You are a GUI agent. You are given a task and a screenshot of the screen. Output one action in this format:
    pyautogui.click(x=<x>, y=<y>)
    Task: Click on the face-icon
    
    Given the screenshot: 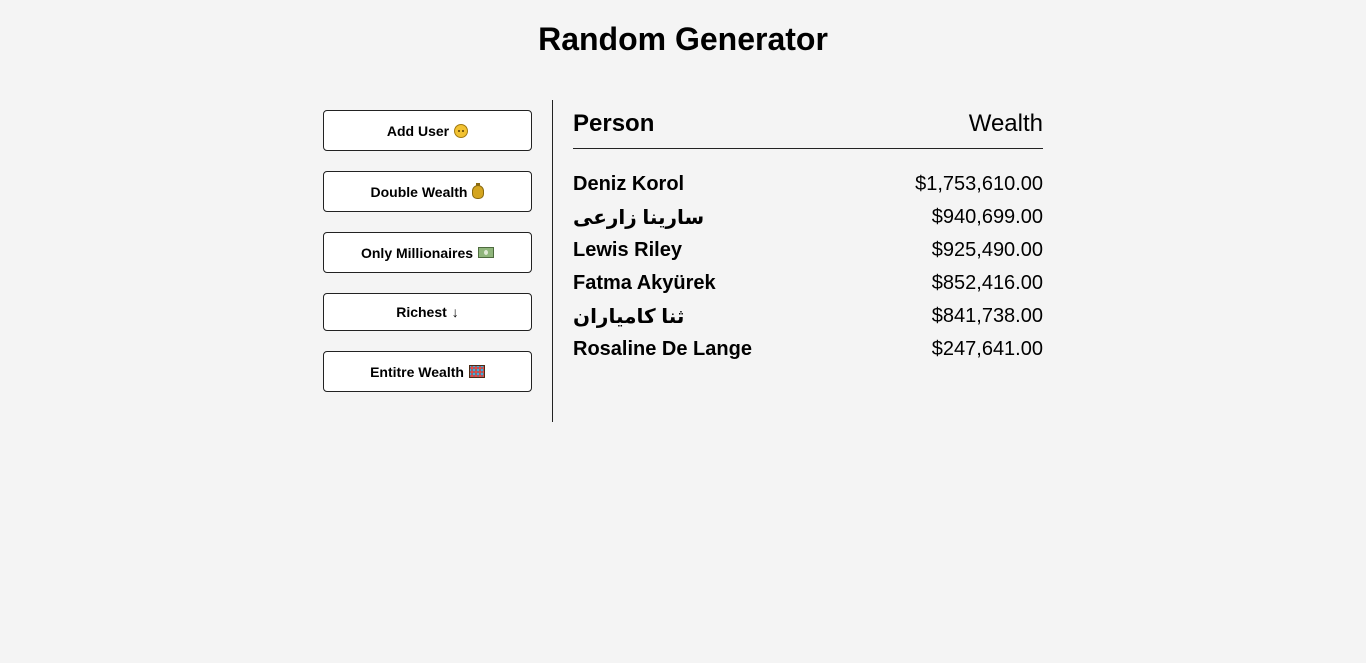 What is the action you would take?
    pyautogui.click(x=461, y=130)
    